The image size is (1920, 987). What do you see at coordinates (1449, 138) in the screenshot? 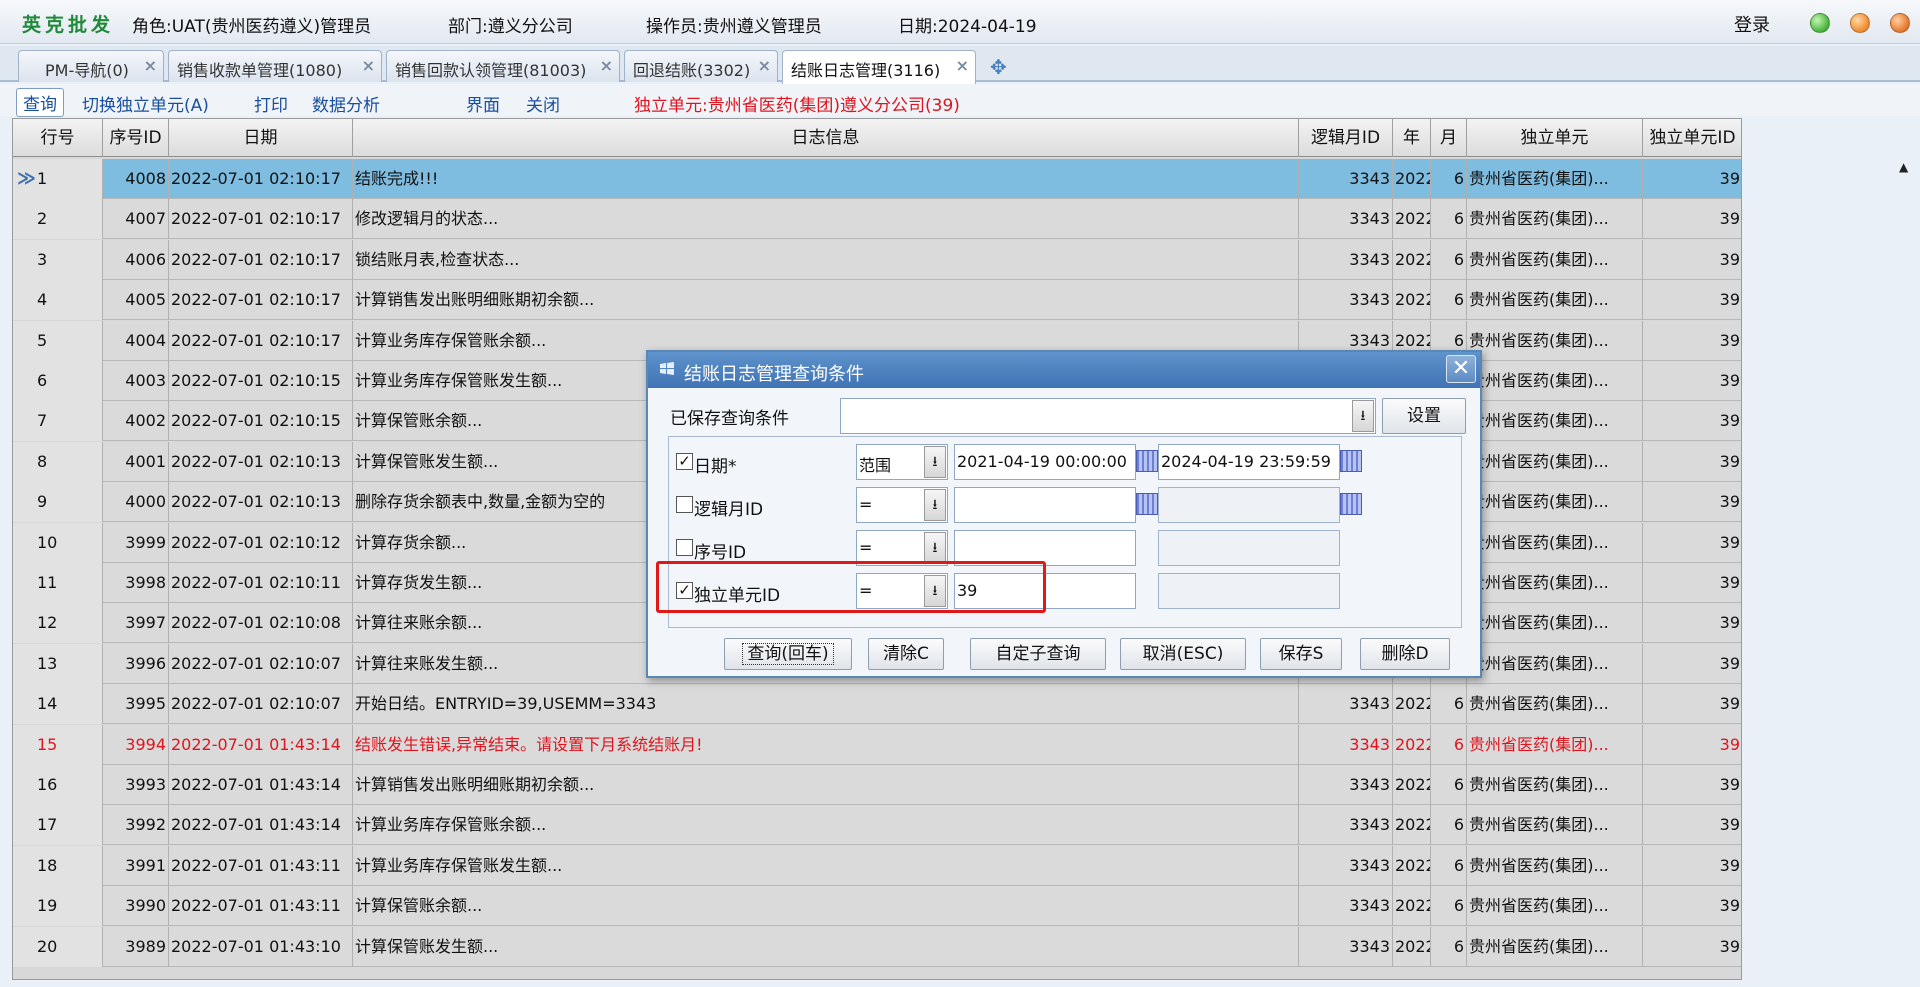
I see `col-header: 月` at bounding box center [1449, 138].